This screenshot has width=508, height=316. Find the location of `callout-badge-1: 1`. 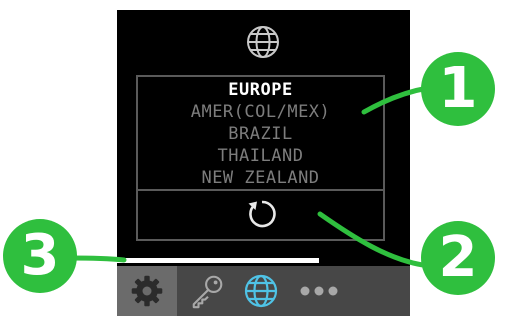

callout-badge-1: 1 is located at coordinates (458, 89).